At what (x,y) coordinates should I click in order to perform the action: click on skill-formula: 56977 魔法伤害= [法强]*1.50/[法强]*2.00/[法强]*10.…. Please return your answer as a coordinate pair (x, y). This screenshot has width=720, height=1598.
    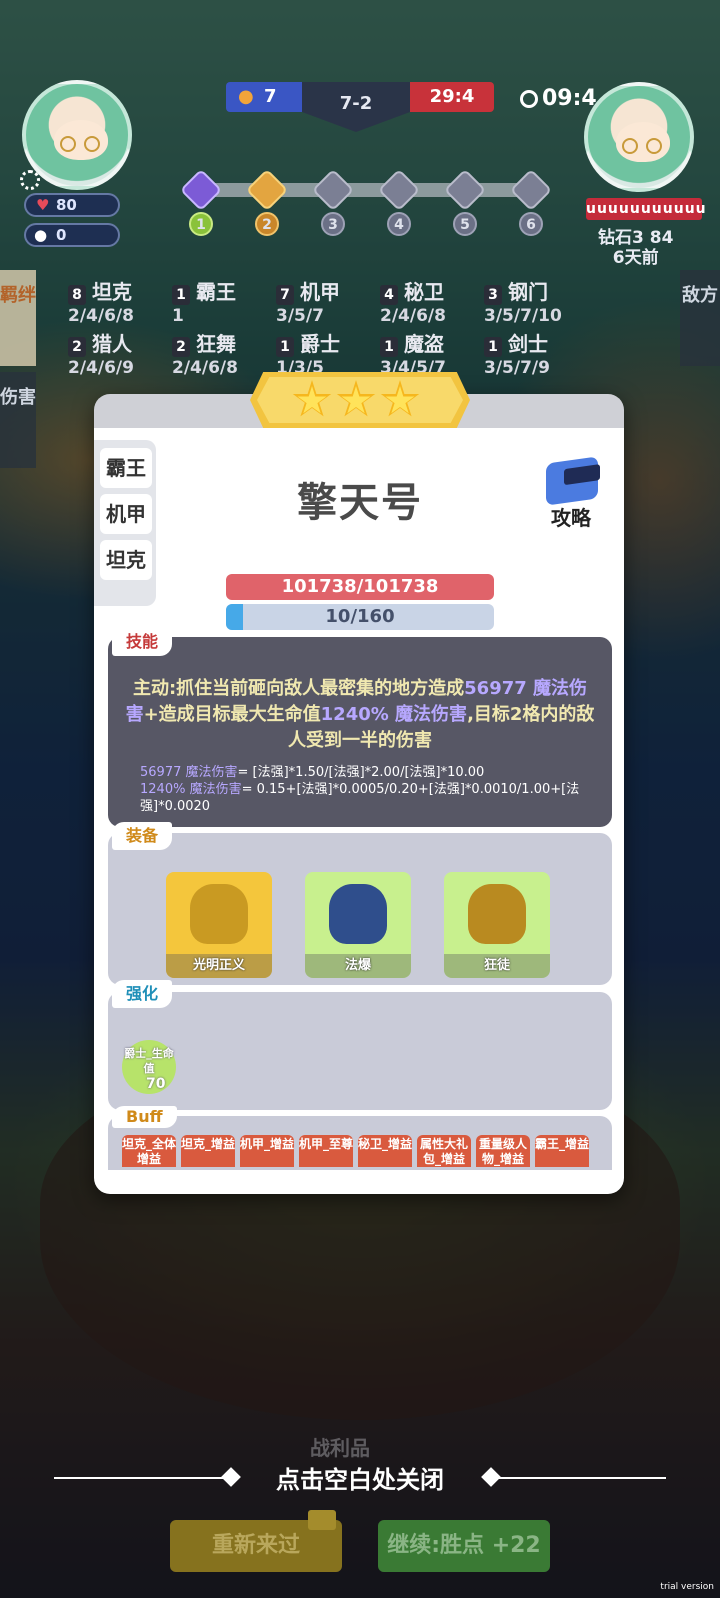
    Looking at the image, I should click on (360, 789).